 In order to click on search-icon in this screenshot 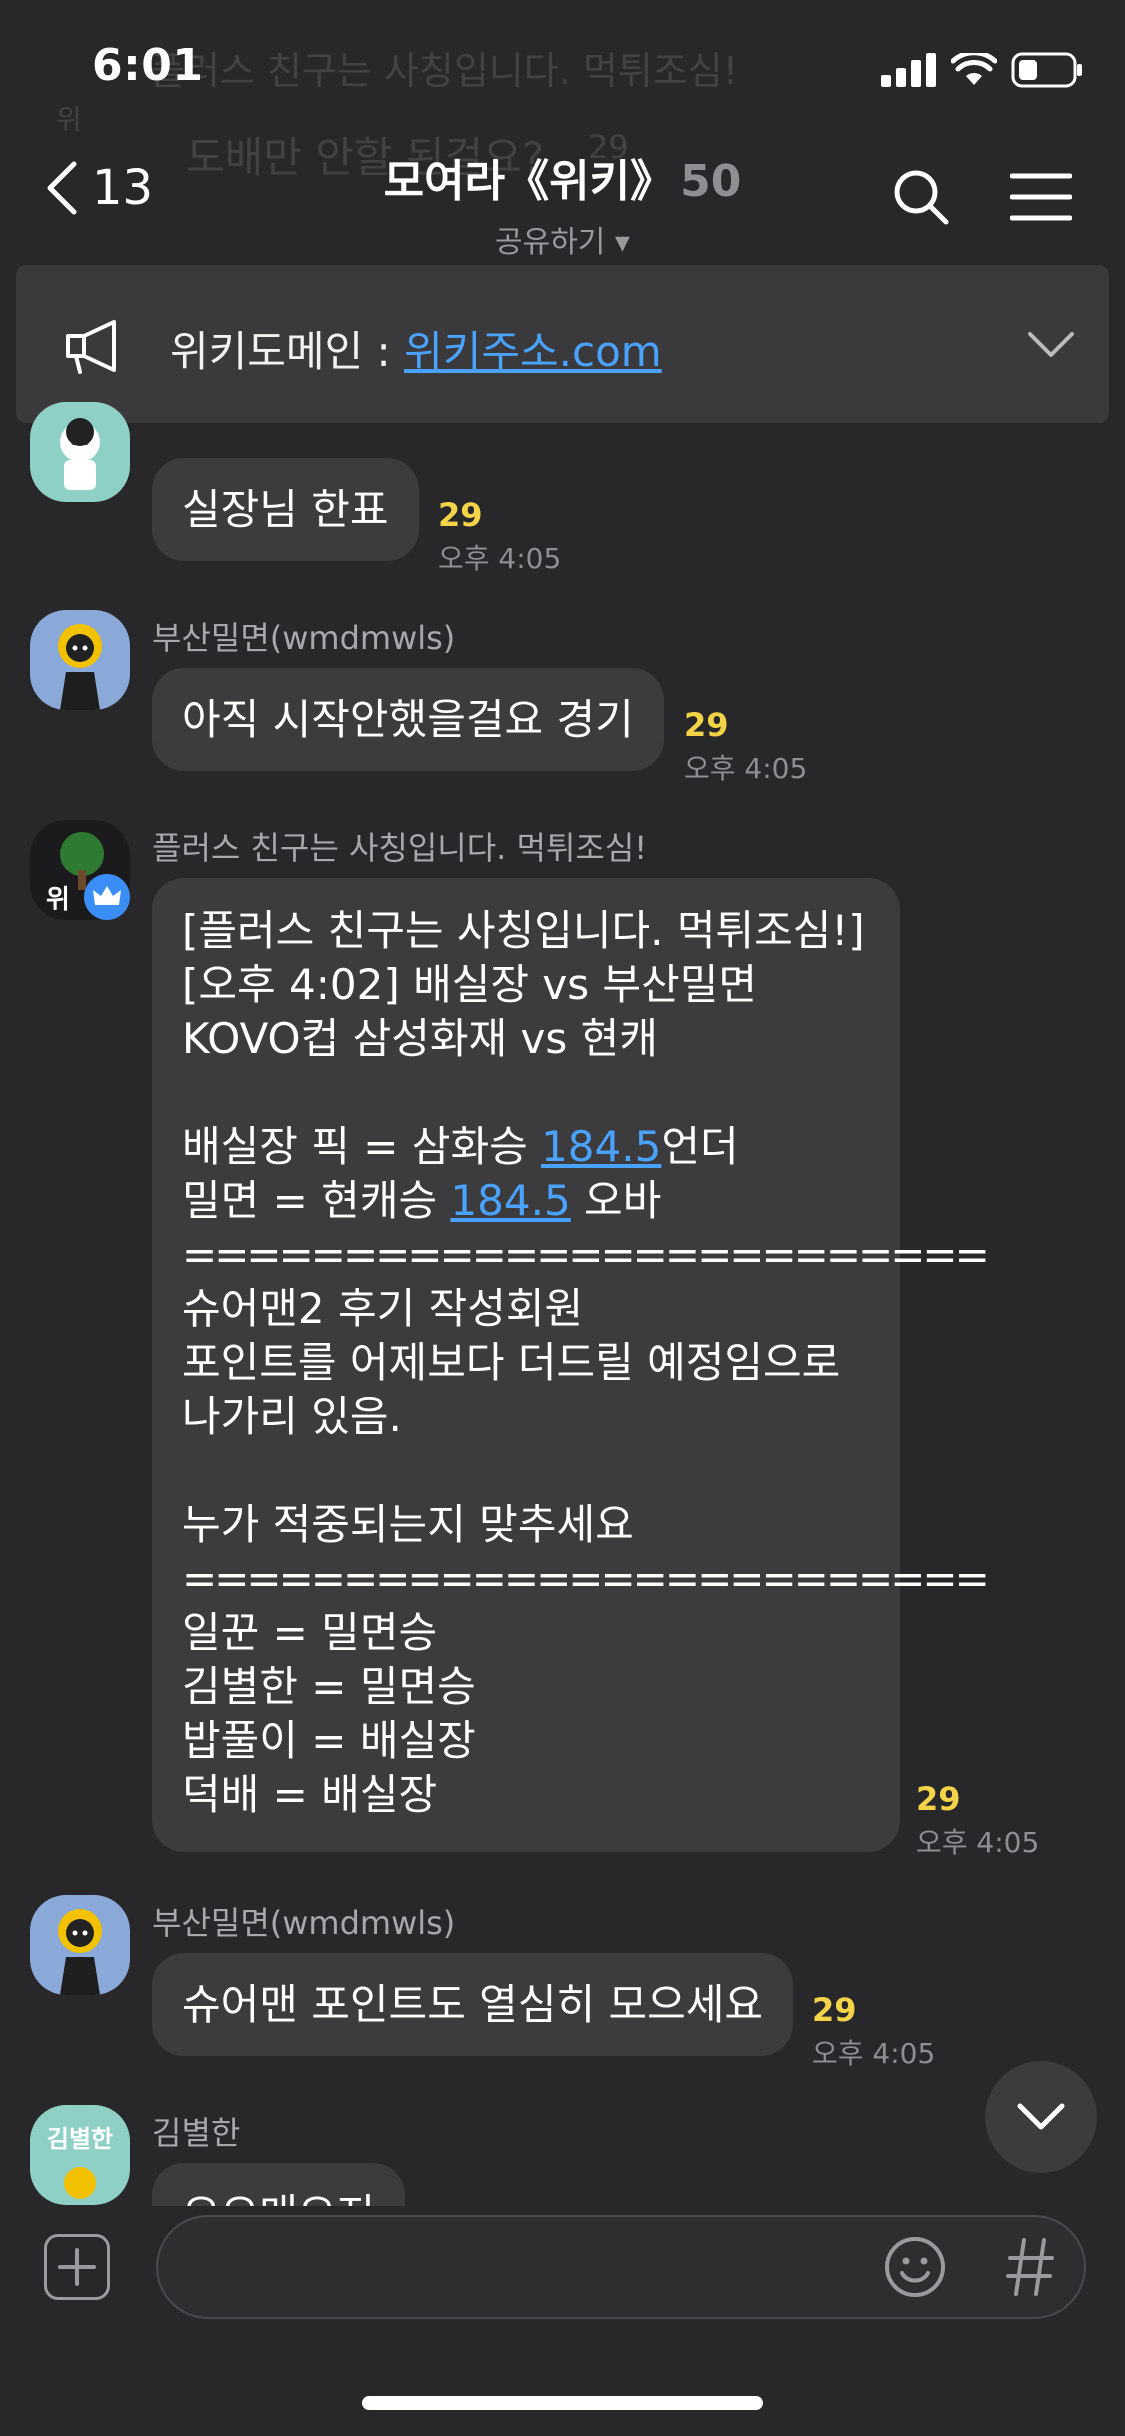, I will do `click(921, 197)`.